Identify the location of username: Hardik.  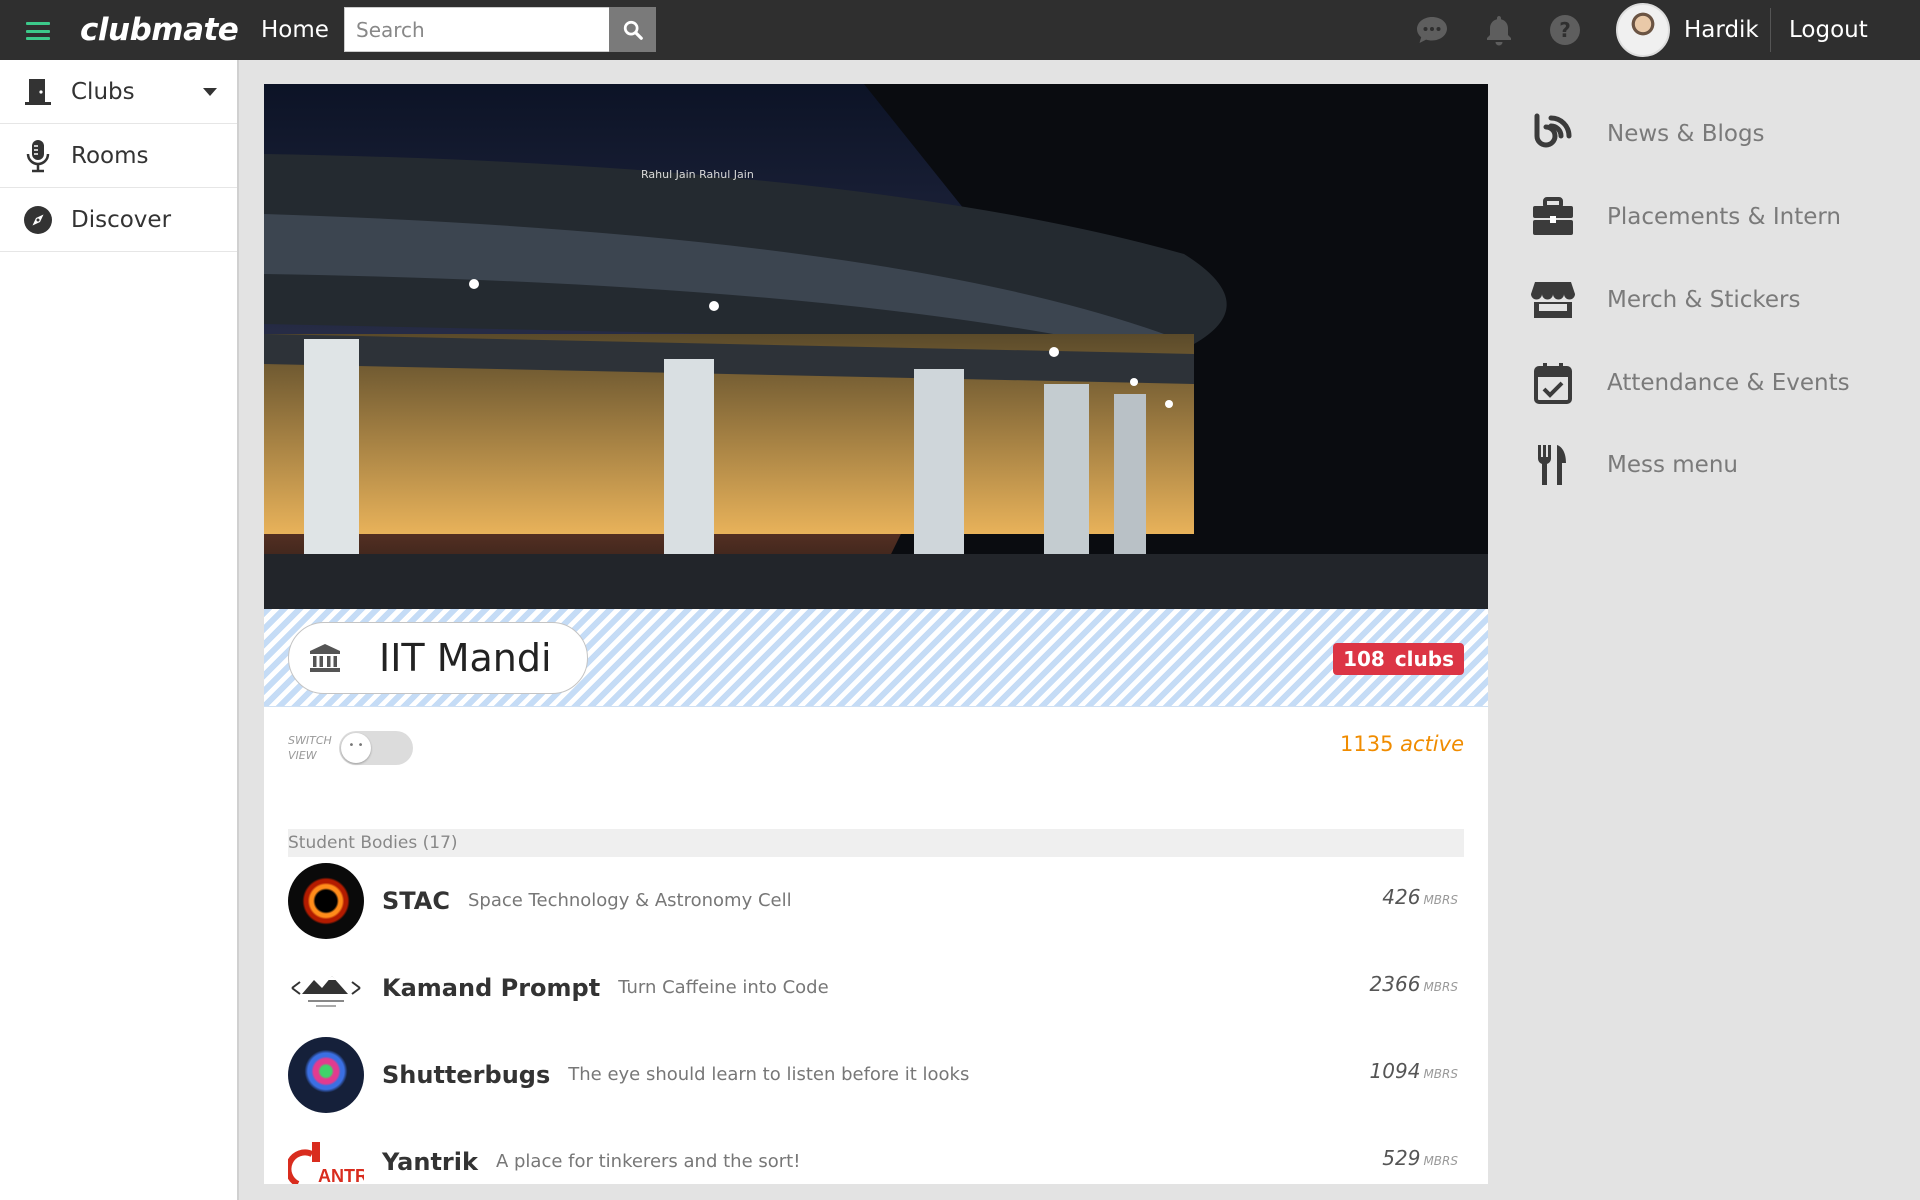
(1721, 30).